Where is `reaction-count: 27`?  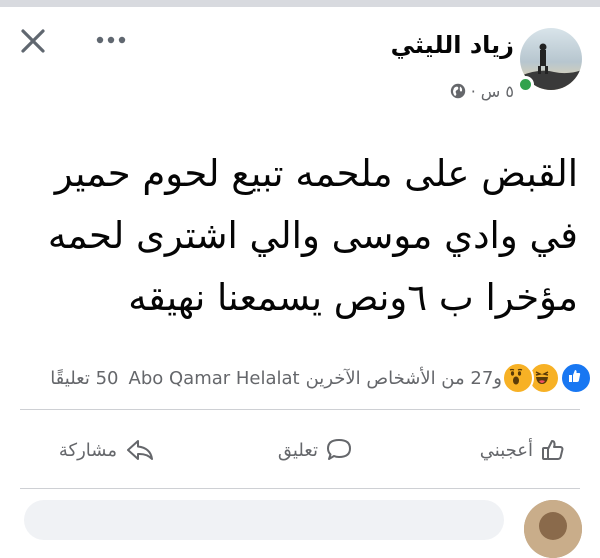
reaction-count: 27 is located at coordinates (482, 378).